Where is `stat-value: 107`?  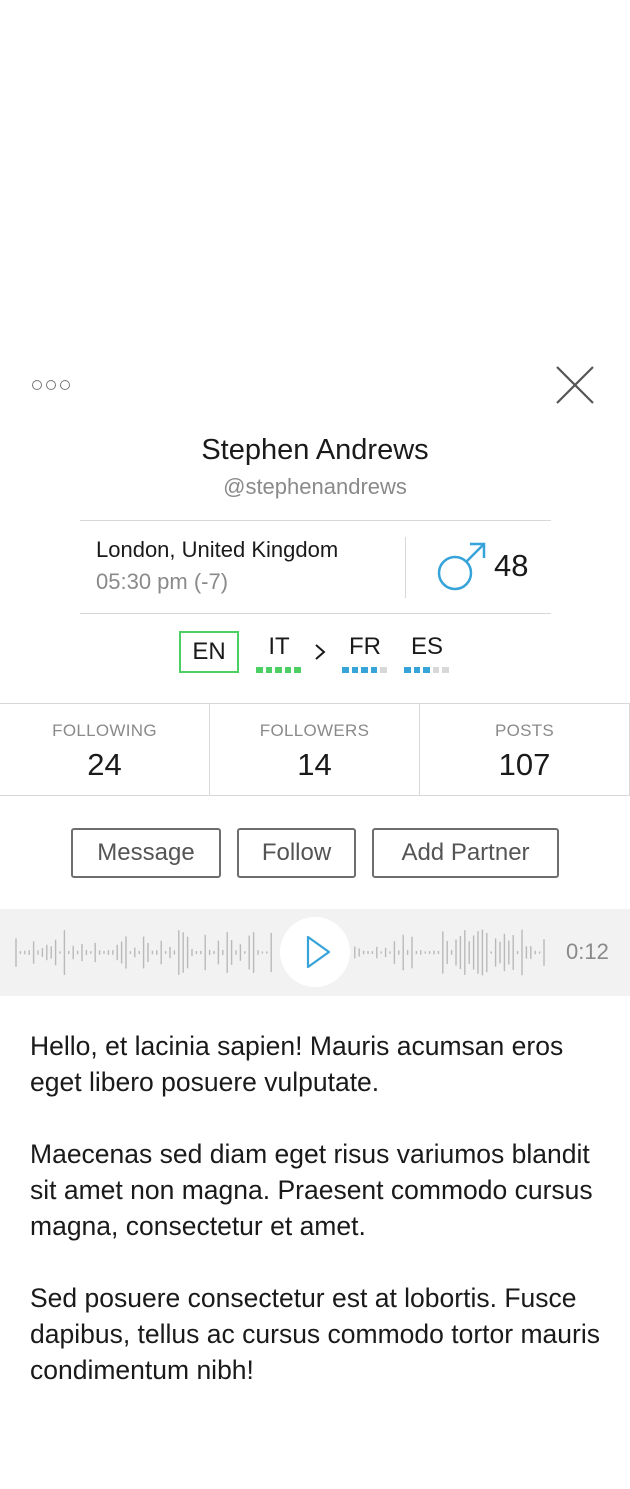
stat-value: 107 is located at coordinates (524, 764).